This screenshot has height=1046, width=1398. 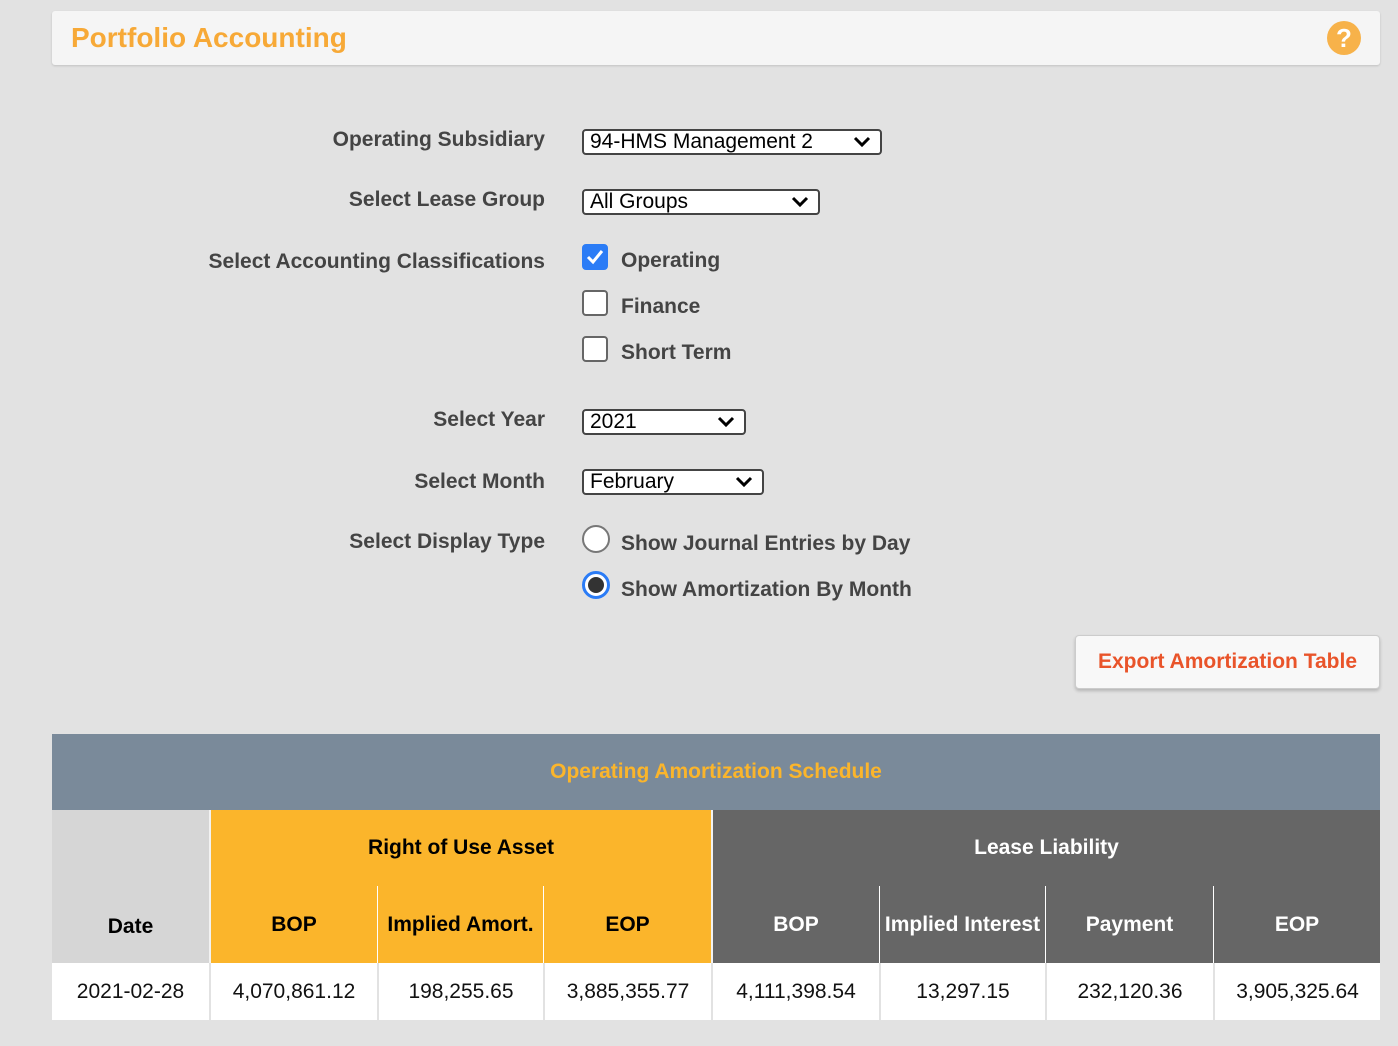 I want to click on col-header-rou-eop: EOP, so click(x=627, y=924).